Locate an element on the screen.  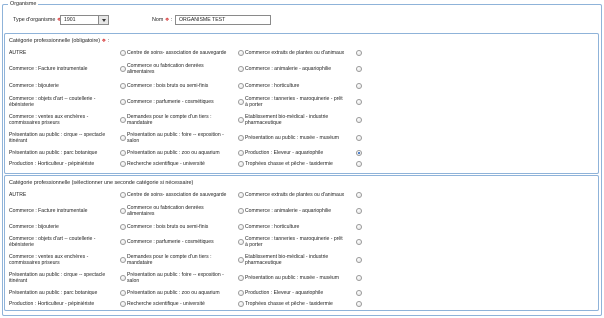
type-organisme-select: 1901 is located at coordinates (84, 20).